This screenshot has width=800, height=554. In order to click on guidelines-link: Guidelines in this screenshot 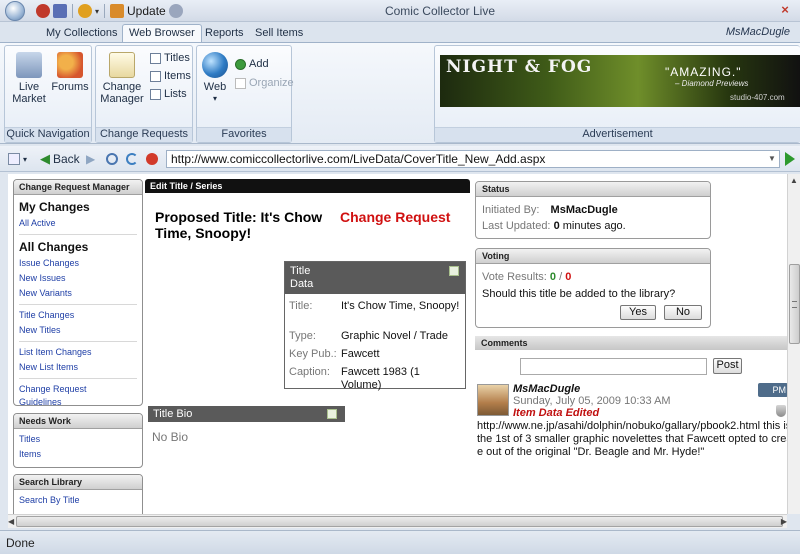, I will do `click(78, 400)`.